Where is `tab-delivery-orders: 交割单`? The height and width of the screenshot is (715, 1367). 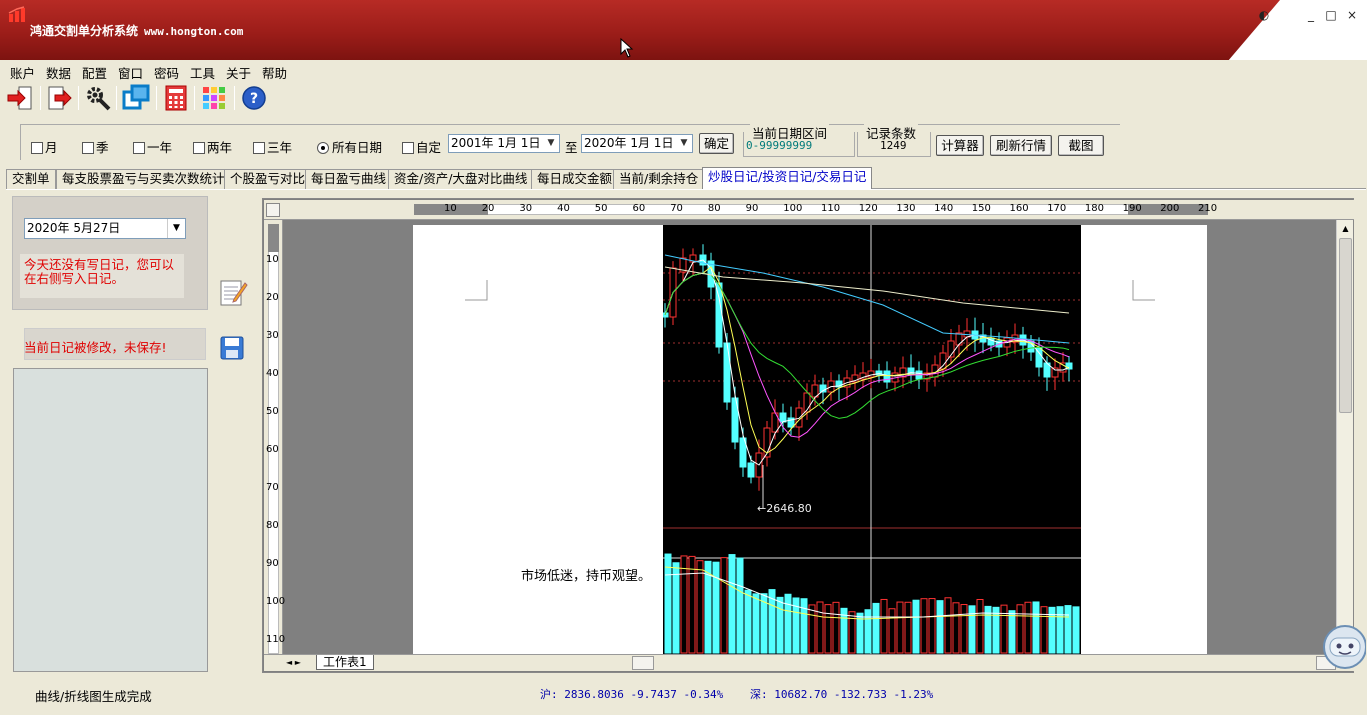 tab-delivery-orders: 交割单 is located at coordinates (31, 179).